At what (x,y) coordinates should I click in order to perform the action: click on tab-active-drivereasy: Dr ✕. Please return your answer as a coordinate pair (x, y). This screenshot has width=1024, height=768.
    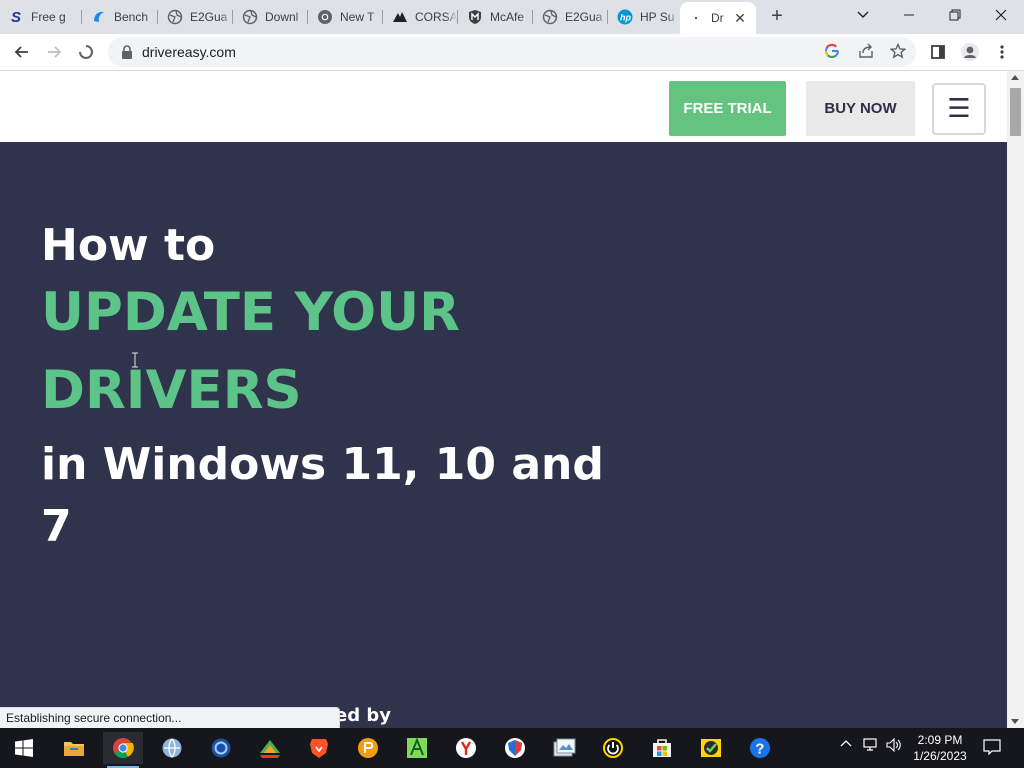
    Looking at the image, I should click on (718, 18).